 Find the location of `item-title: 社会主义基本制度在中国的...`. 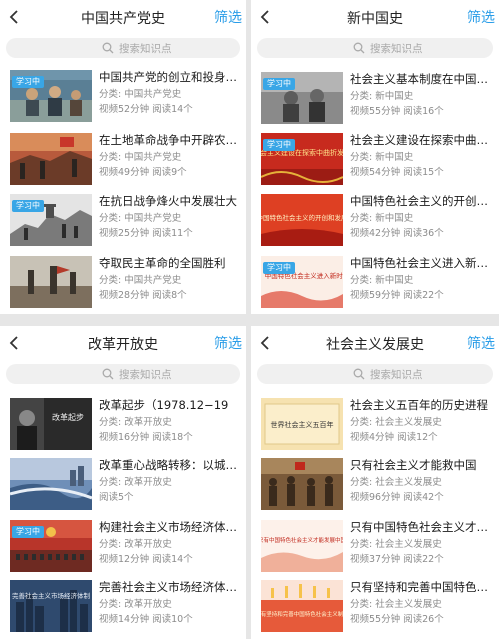

item-title: 社会主义基本制度在中国的... is located at coordinates (422, 79).